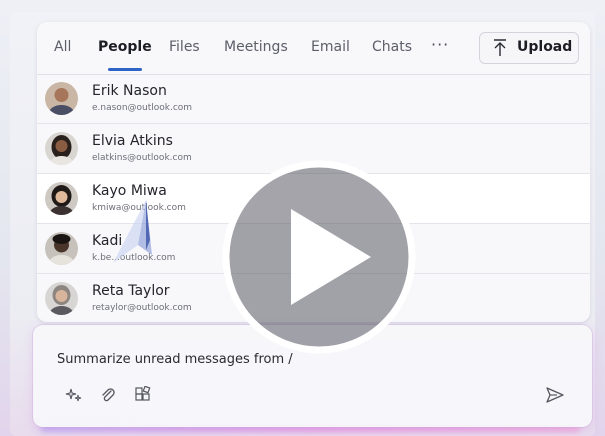 This screenshot has width=605, height=436. I want to click on tab-files: Files, so click(184, 47).